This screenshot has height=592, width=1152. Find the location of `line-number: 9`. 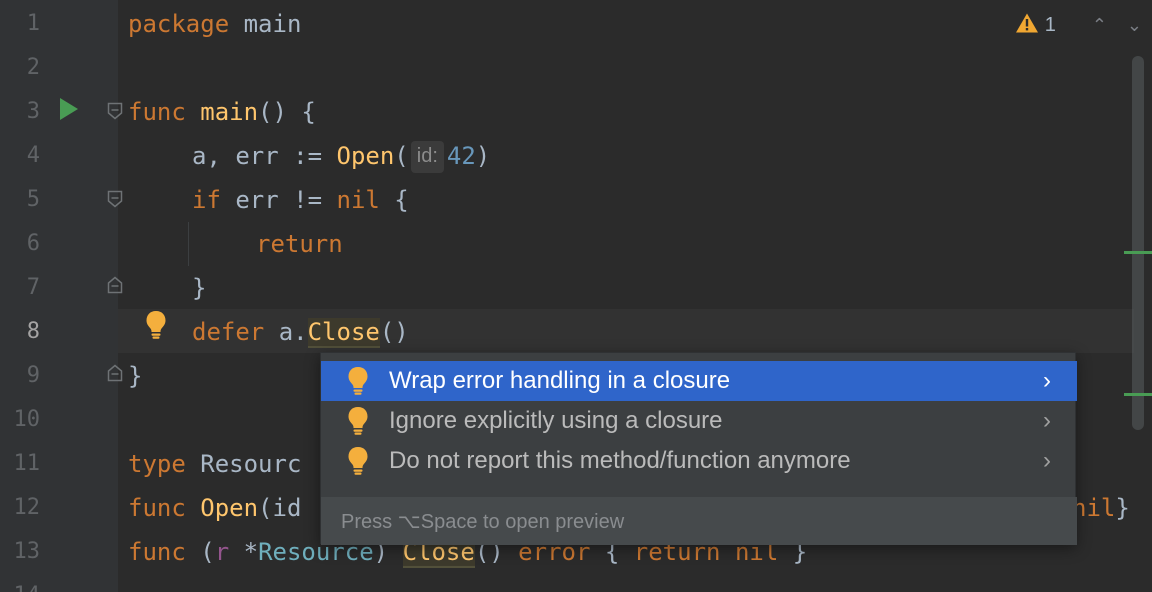

line-number: 9 is located at coordinates (33, 375).